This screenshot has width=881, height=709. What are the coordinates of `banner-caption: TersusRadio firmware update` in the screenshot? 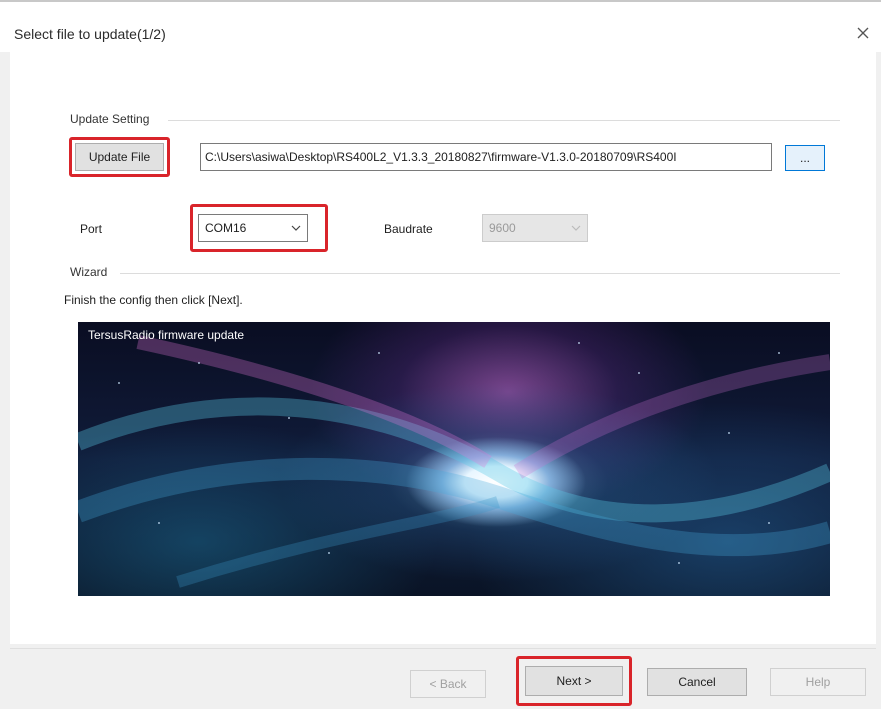 It's located at (166, 335).